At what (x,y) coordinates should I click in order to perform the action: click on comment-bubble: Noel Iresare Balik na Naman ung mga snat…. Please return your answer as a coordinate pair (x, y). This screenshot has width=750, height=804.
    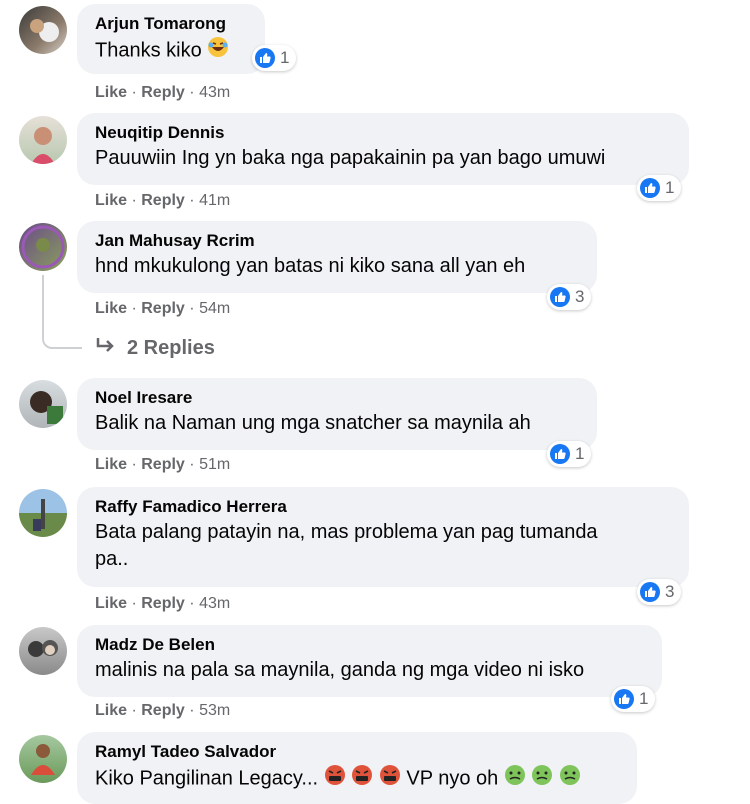
    Looking at the image, I should click on (337, 414).